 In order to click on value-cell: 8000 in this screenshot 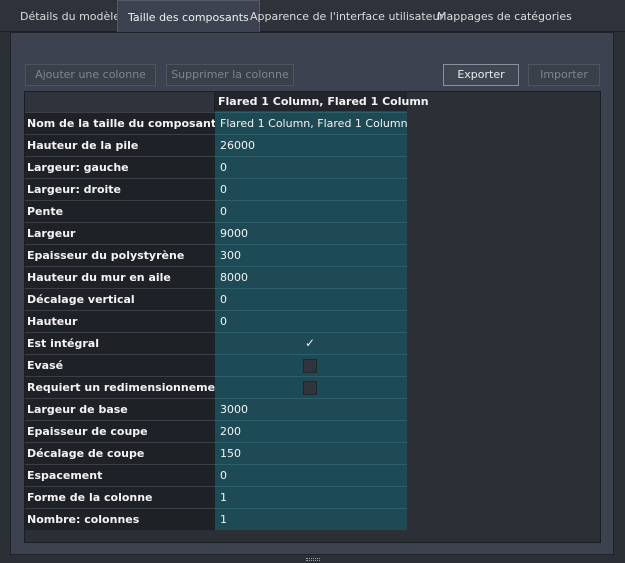, I will do `click(311, 277)`.